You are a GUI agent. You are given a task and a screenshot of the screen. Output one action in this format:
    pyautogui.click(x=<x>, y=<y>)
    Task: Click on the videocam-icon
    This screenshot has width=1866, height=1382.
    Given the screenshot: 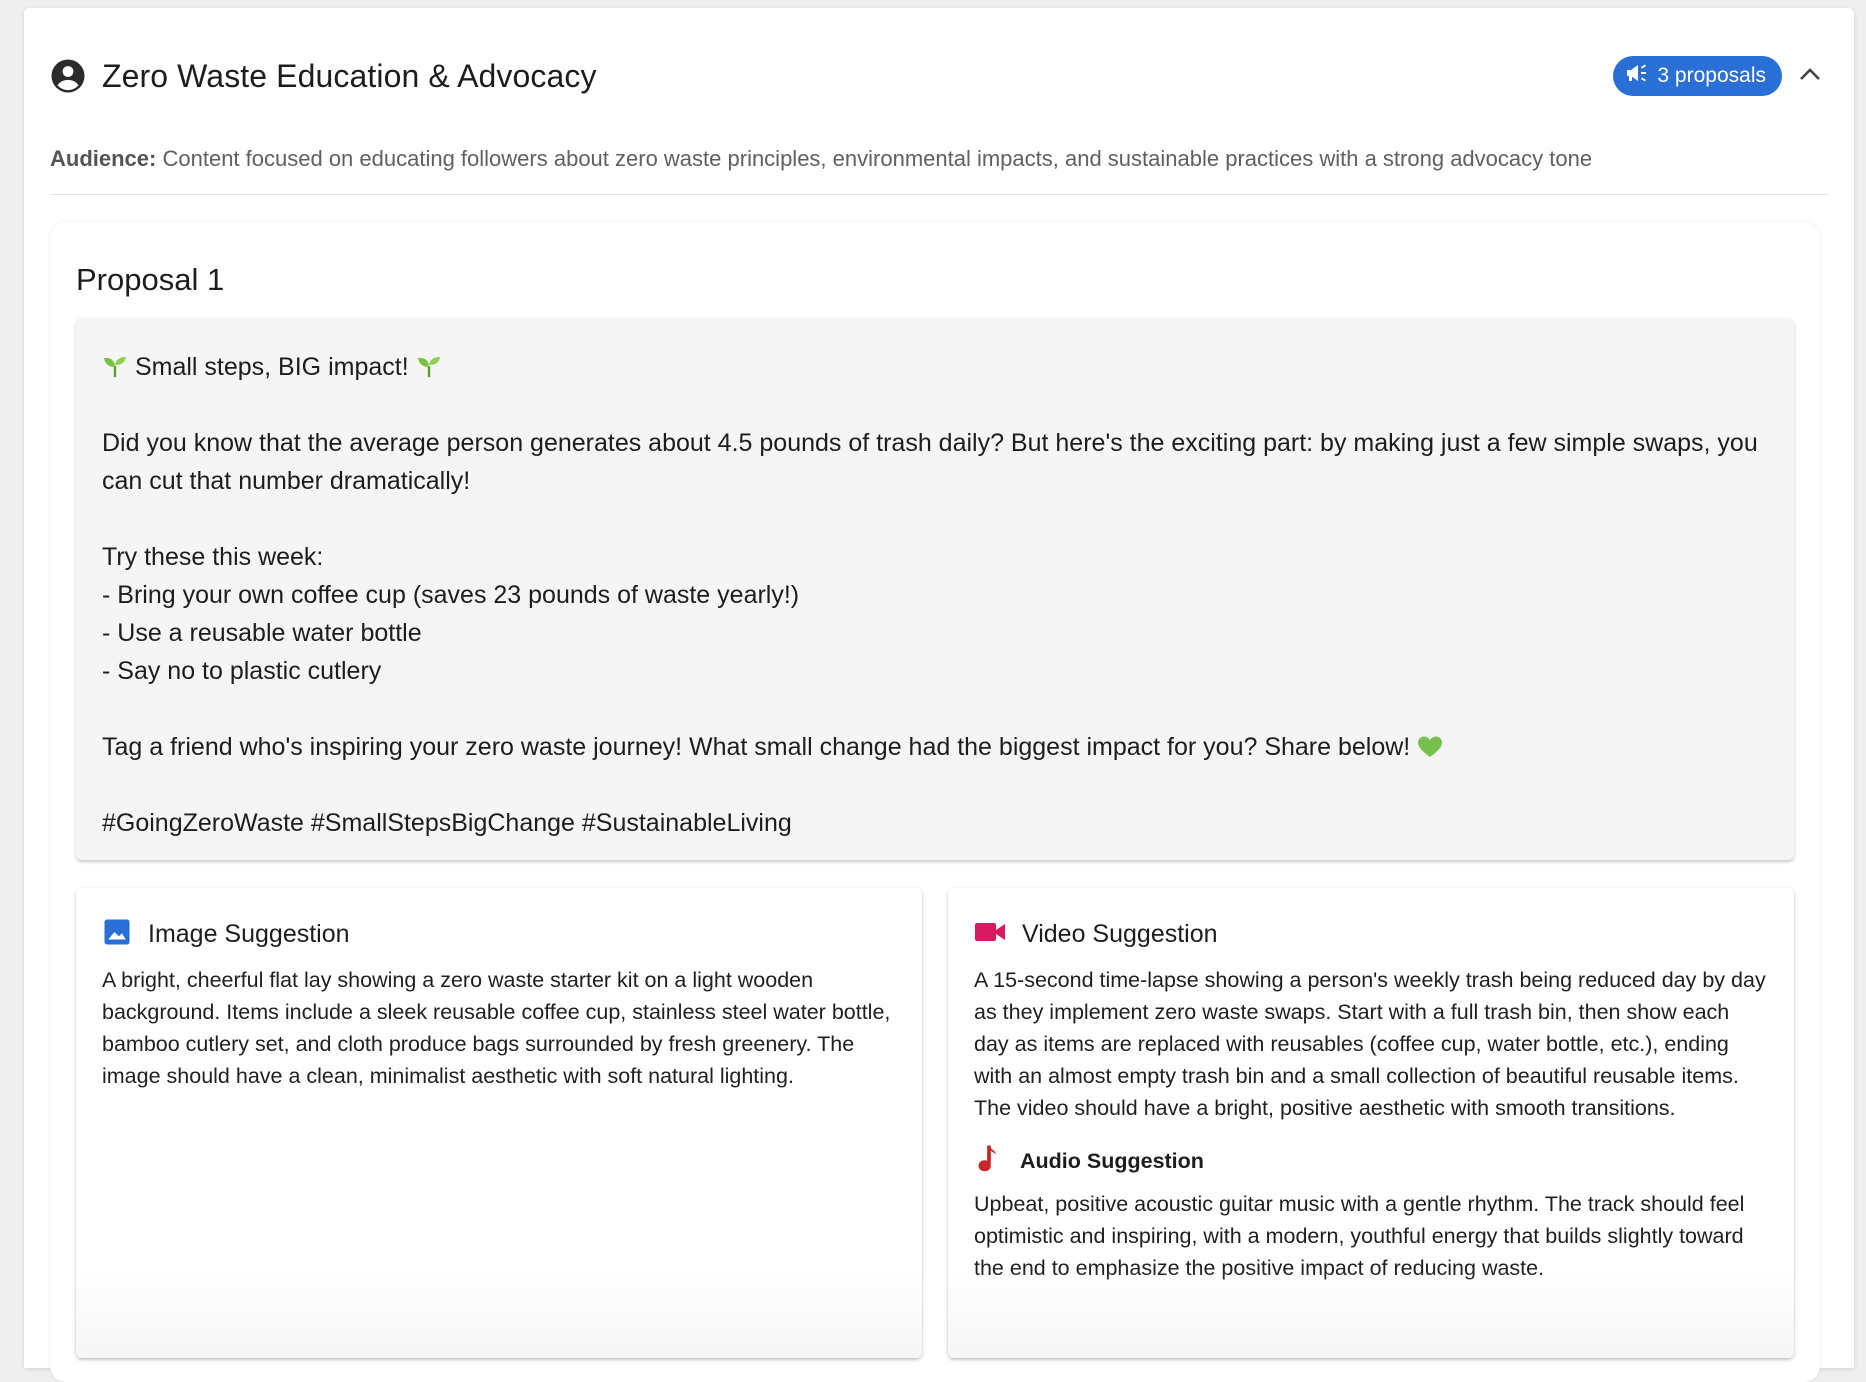 What is the action you would take?
    pyautogui.click(x=990, y=934)
    